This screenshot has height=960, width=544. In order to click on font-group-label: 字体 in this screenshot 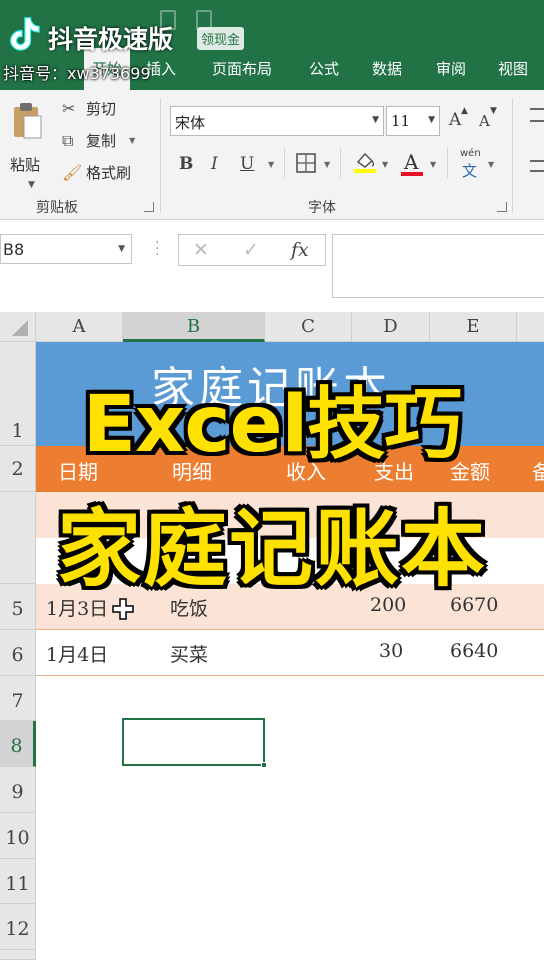, I will do `click(322, 208)`.